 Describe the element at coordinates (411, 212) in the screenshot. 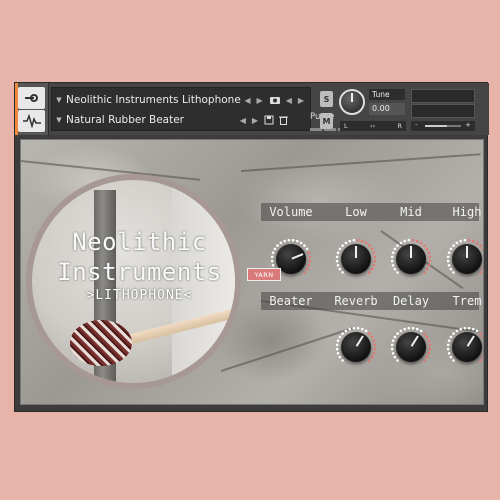

I see `mid-label: Mid` at that location.